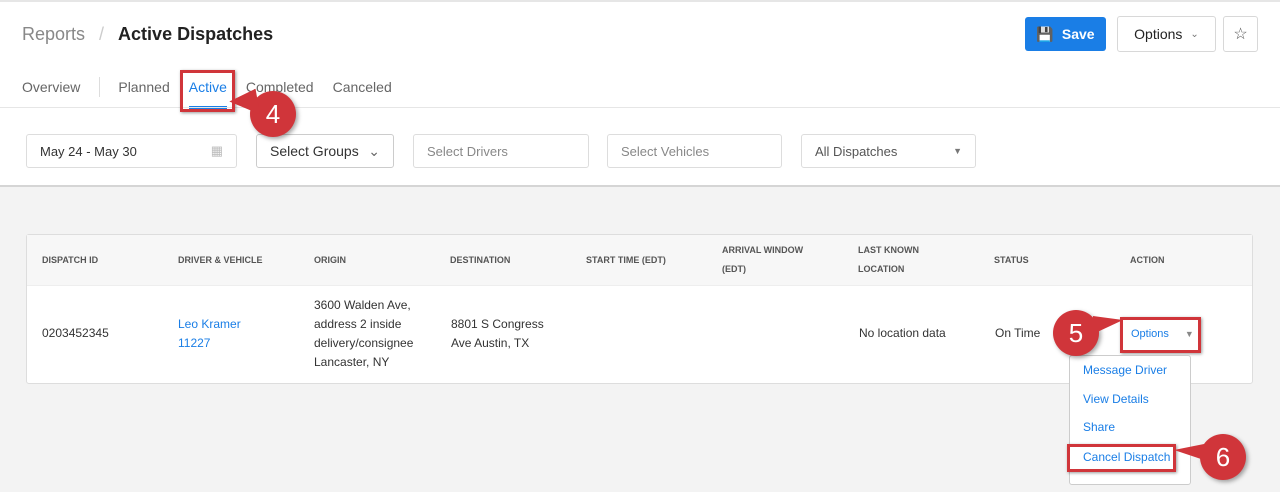  I want to click on drivers-placeholder: Select Drivers, so click(467, 151).